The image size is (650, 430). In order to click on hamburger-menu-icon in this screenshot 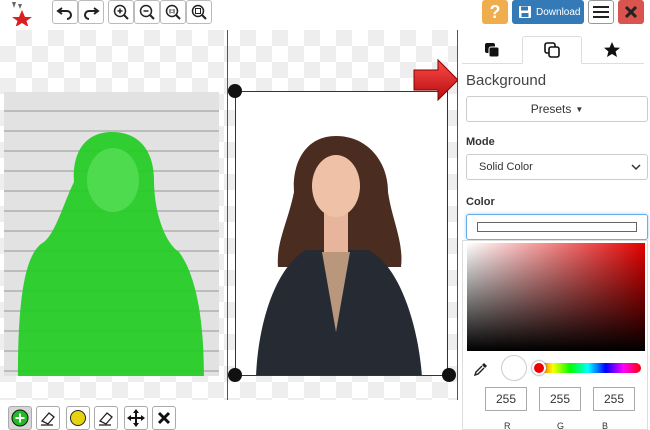, I will do `click(601, 12)`.